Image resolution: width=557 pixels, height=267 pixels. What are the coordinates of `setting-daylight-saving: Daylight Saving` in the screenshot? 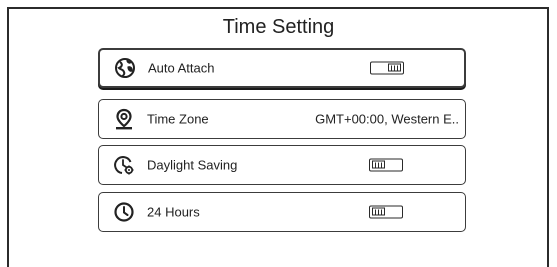 It's located at (282, 165).